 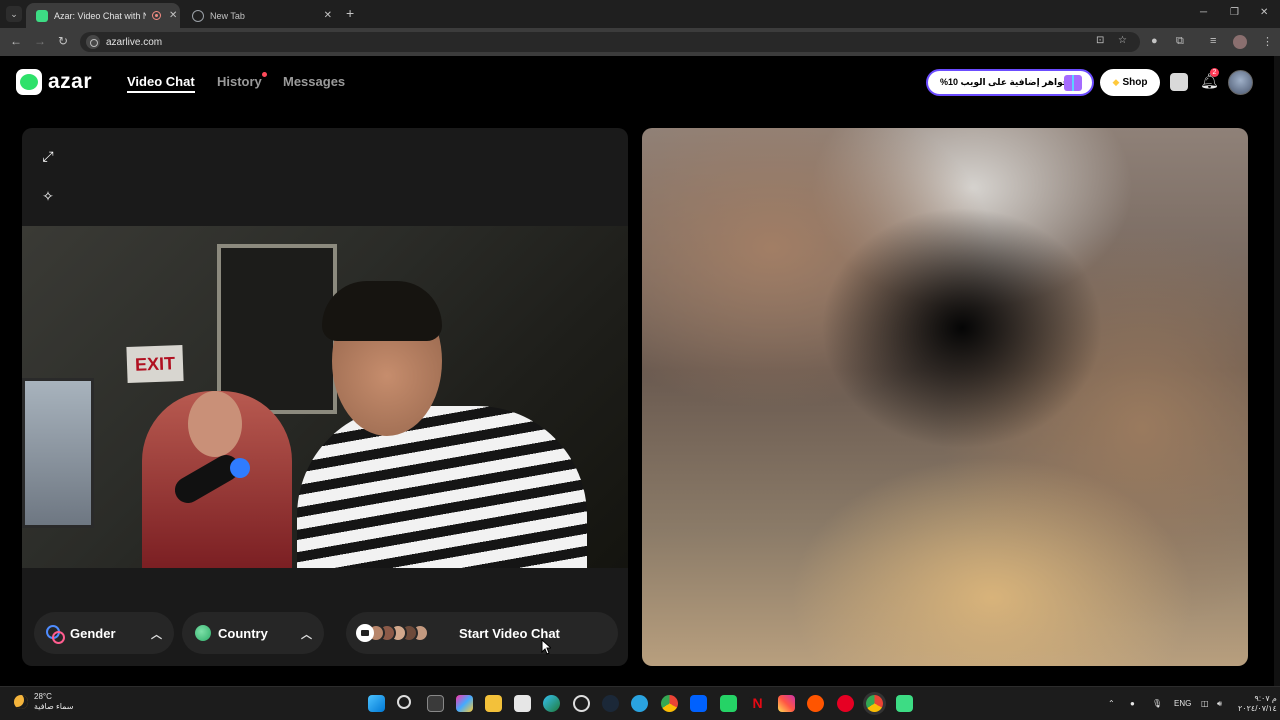 I want to click on azar-logo-icon, so click(x=29, y=82).